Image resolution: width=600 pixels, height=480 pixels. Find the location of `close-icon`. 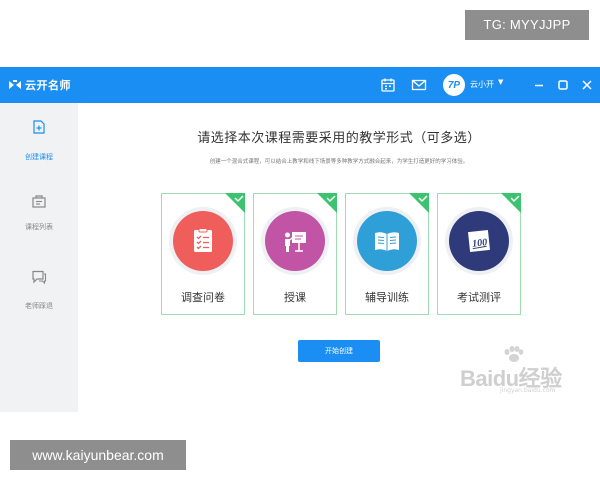

close-icon is located at coordinates (587, 85).